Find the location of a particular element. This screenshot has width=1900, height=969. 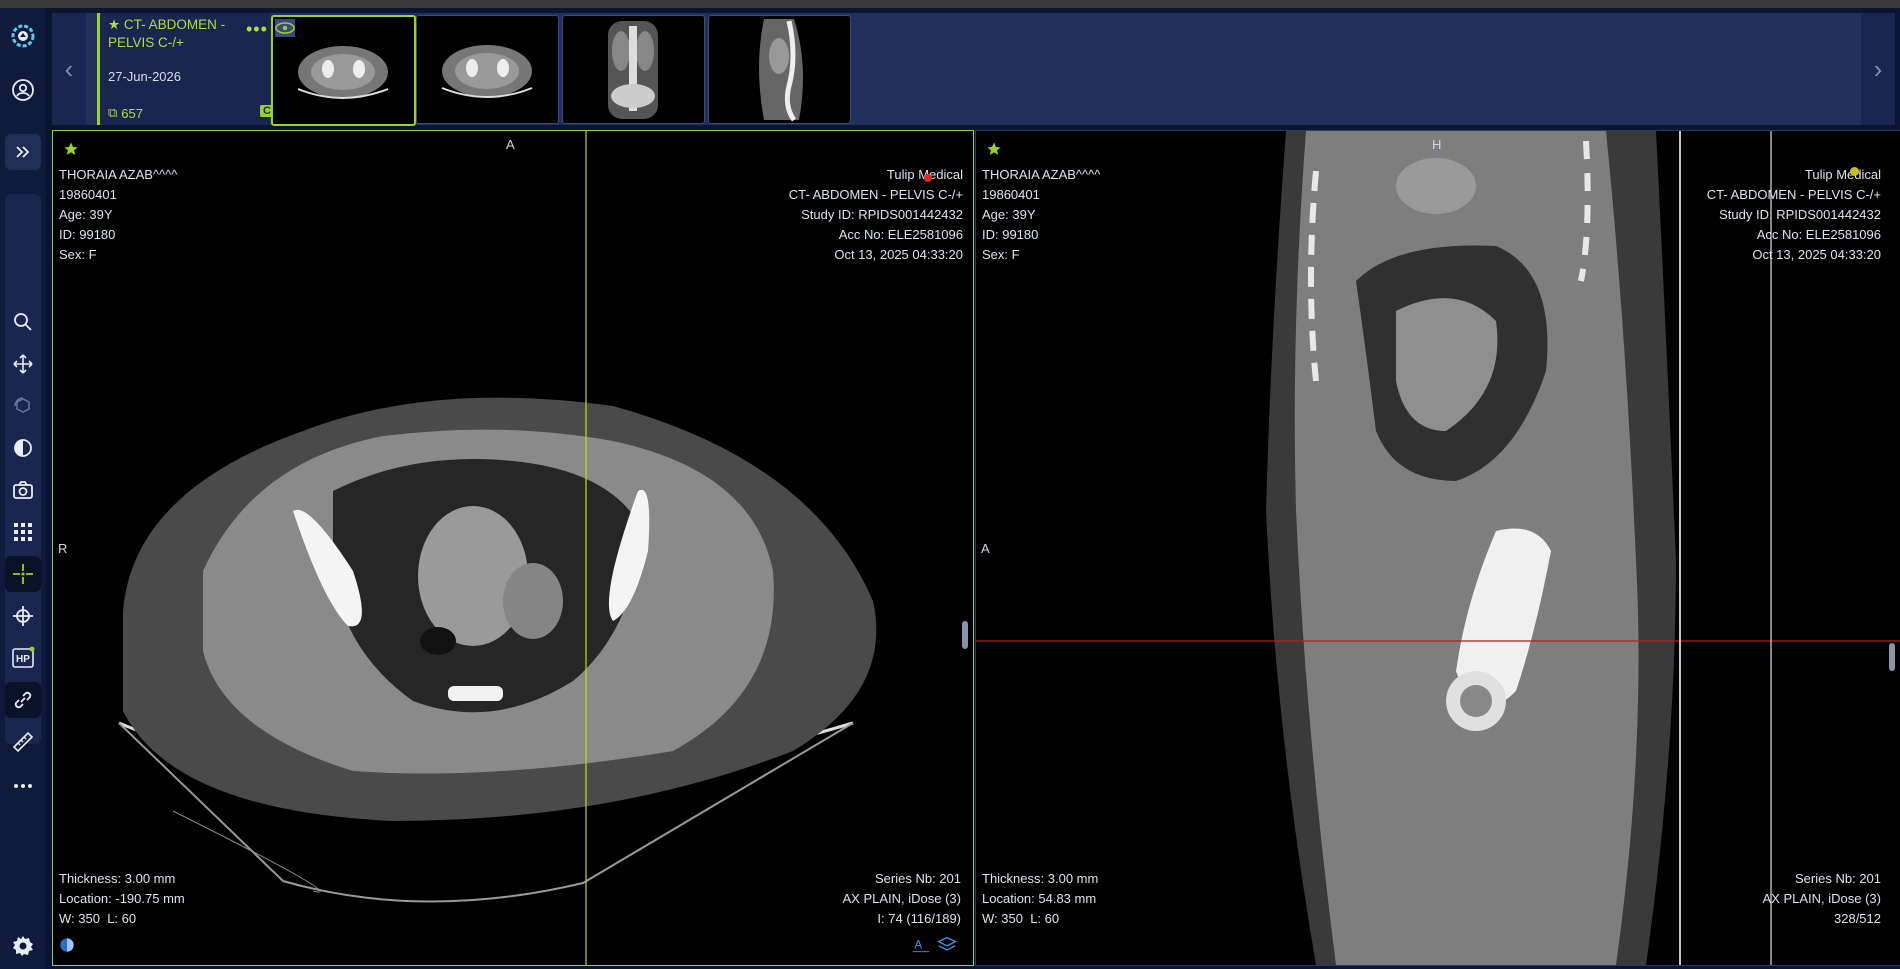

more-tools-icon is located at coordinates (23, 786).